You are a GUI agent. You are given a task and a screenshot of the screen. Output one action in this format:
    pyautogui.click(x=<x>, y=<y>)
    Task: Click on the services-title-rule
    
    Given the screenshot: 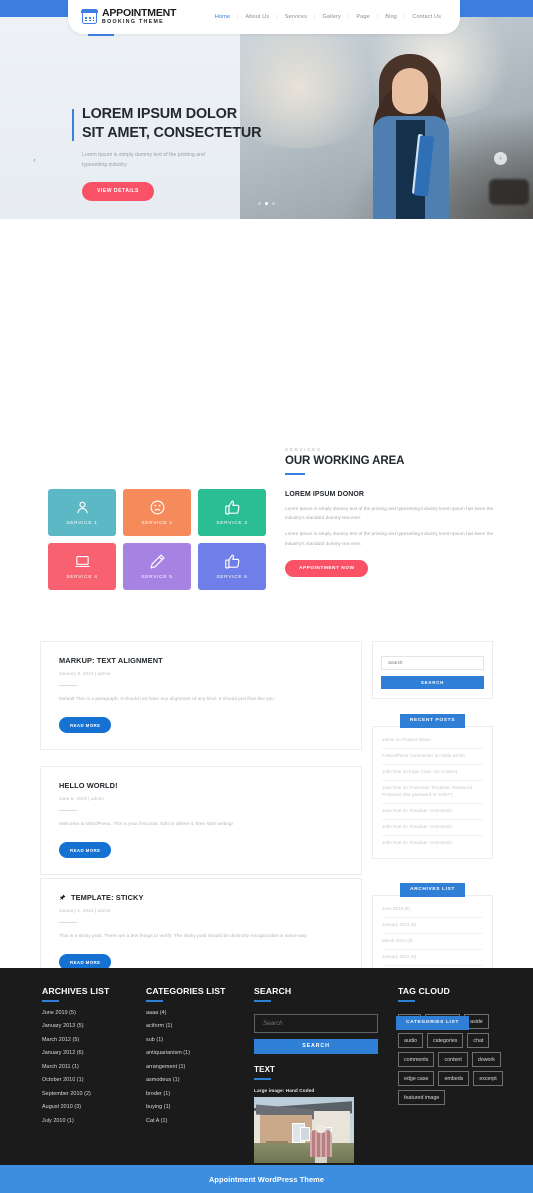 What is the action you would take?
    pyautogui.click(x=295, y=474)
    